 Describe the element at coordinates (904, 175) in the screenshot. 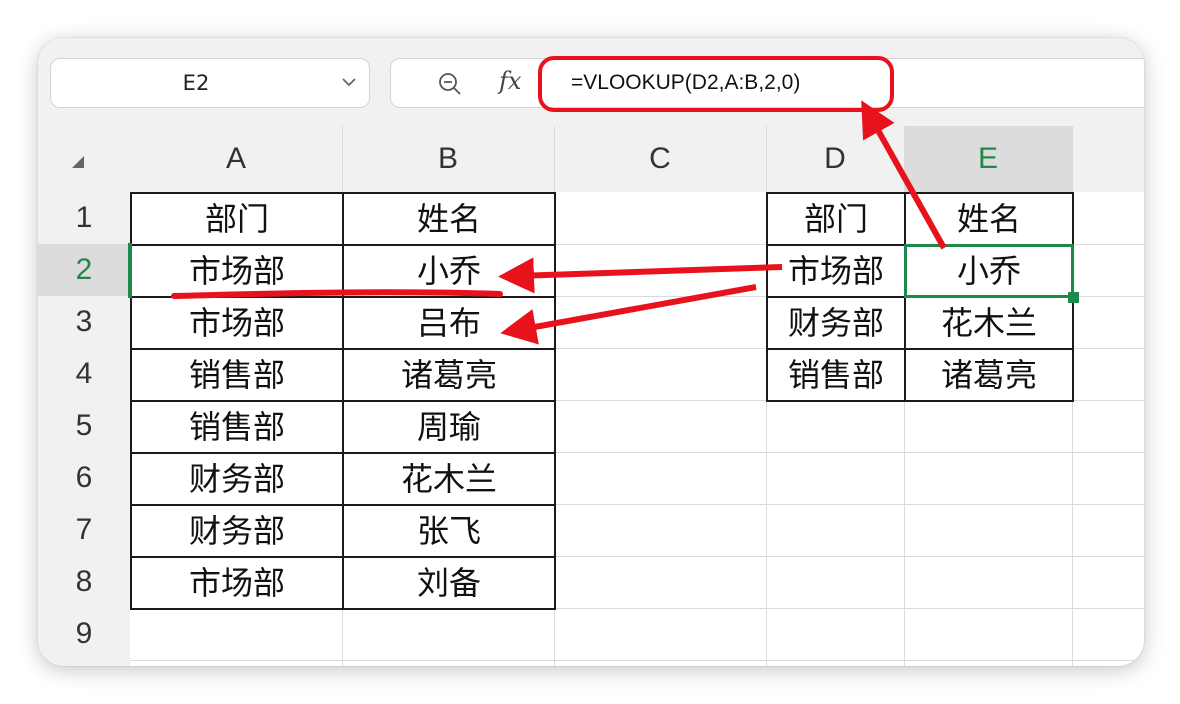

I see `annotation-arrow-e2-to-formula` at that location.